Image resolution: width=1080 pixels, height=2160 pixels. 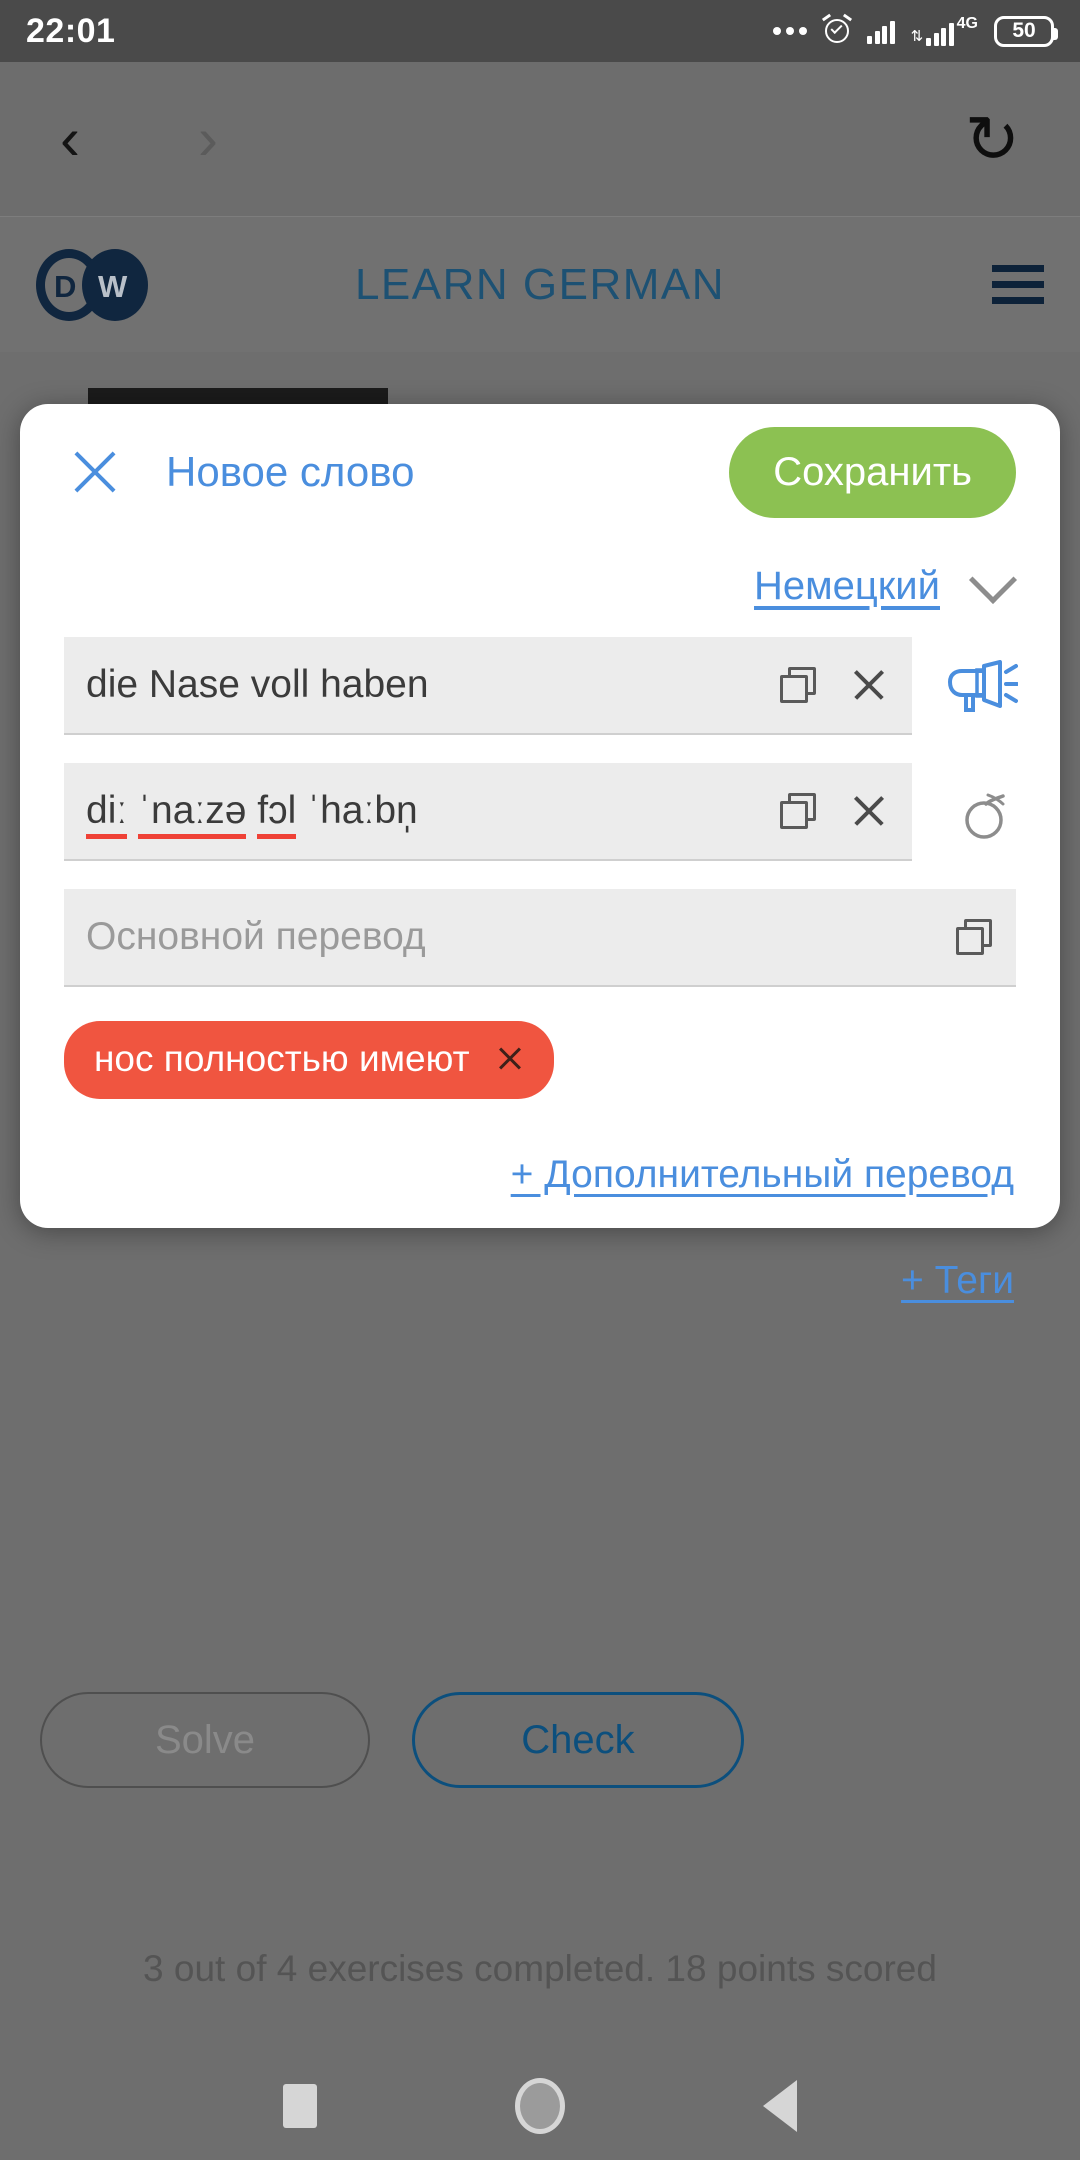 I want to click on chevron-down-icon, so click(x=993, y=579).